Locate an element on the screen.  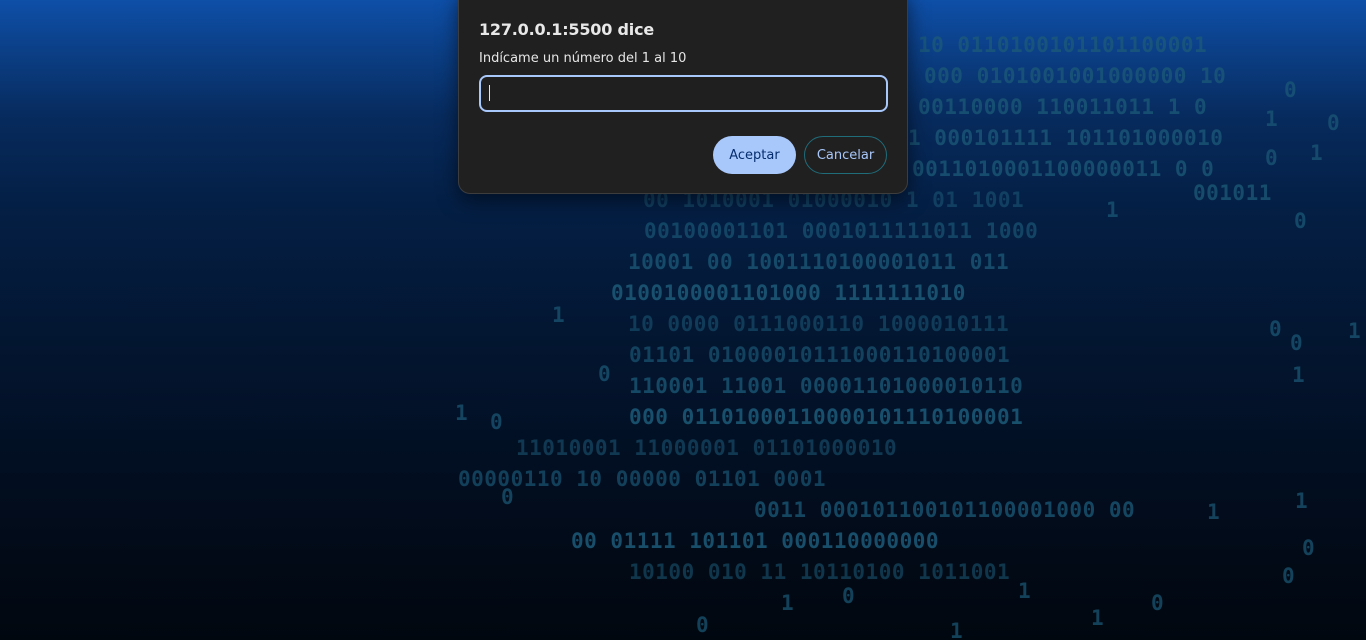
binary-line: 1 000101111 101101000010 is located at coordinates (1065, 138).